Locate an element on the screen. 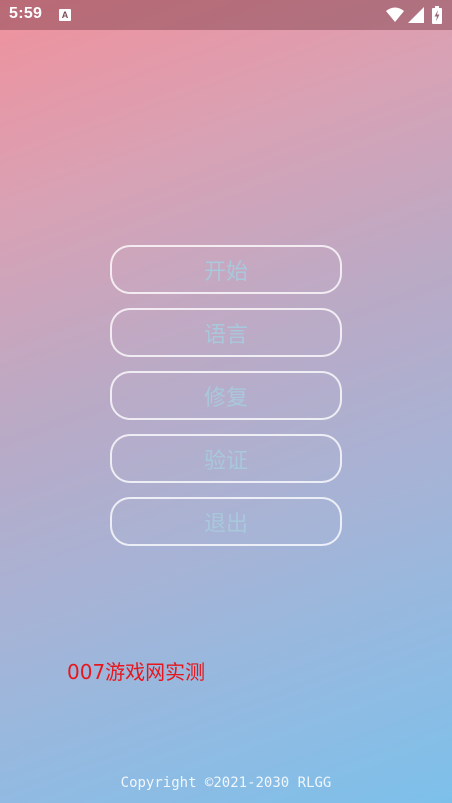 The height and width of the screenshot is (803, 452). status-bar: 5:59 A is located at coordinates (226, 15).